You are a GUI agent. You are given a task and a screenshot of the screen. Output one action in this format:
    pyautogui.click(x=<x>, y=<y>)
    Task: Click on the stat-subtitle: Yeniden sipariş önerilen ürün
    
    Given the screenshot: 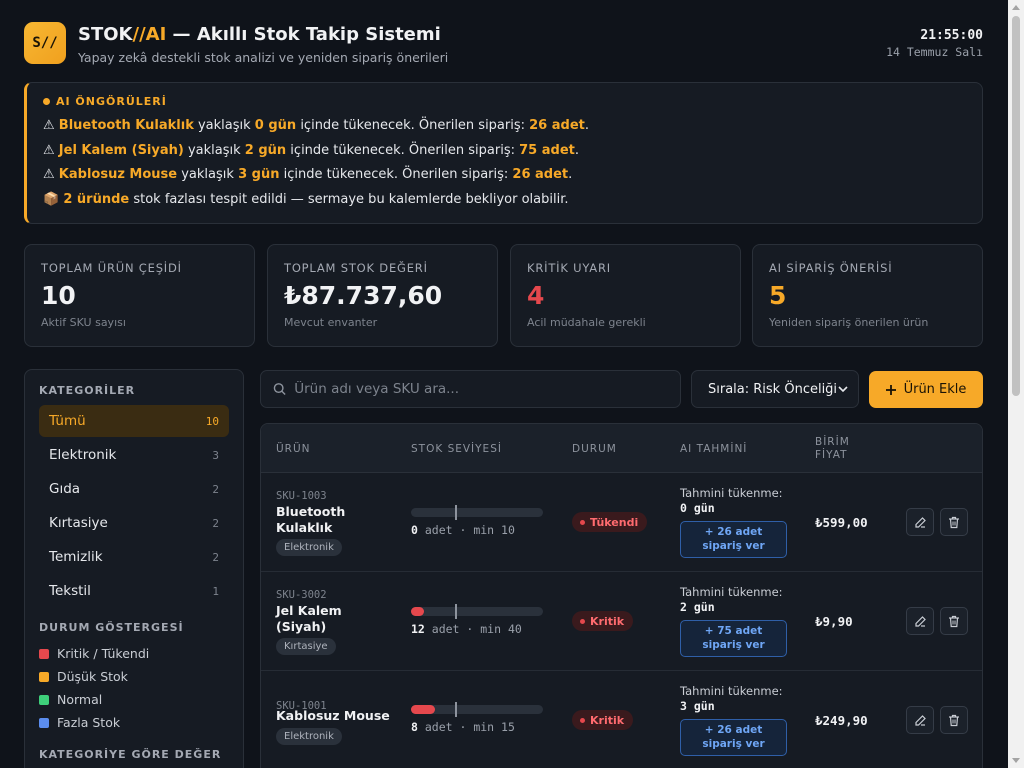 What is the action you would take?
    pyautogui.click(x=849, y=322)
    